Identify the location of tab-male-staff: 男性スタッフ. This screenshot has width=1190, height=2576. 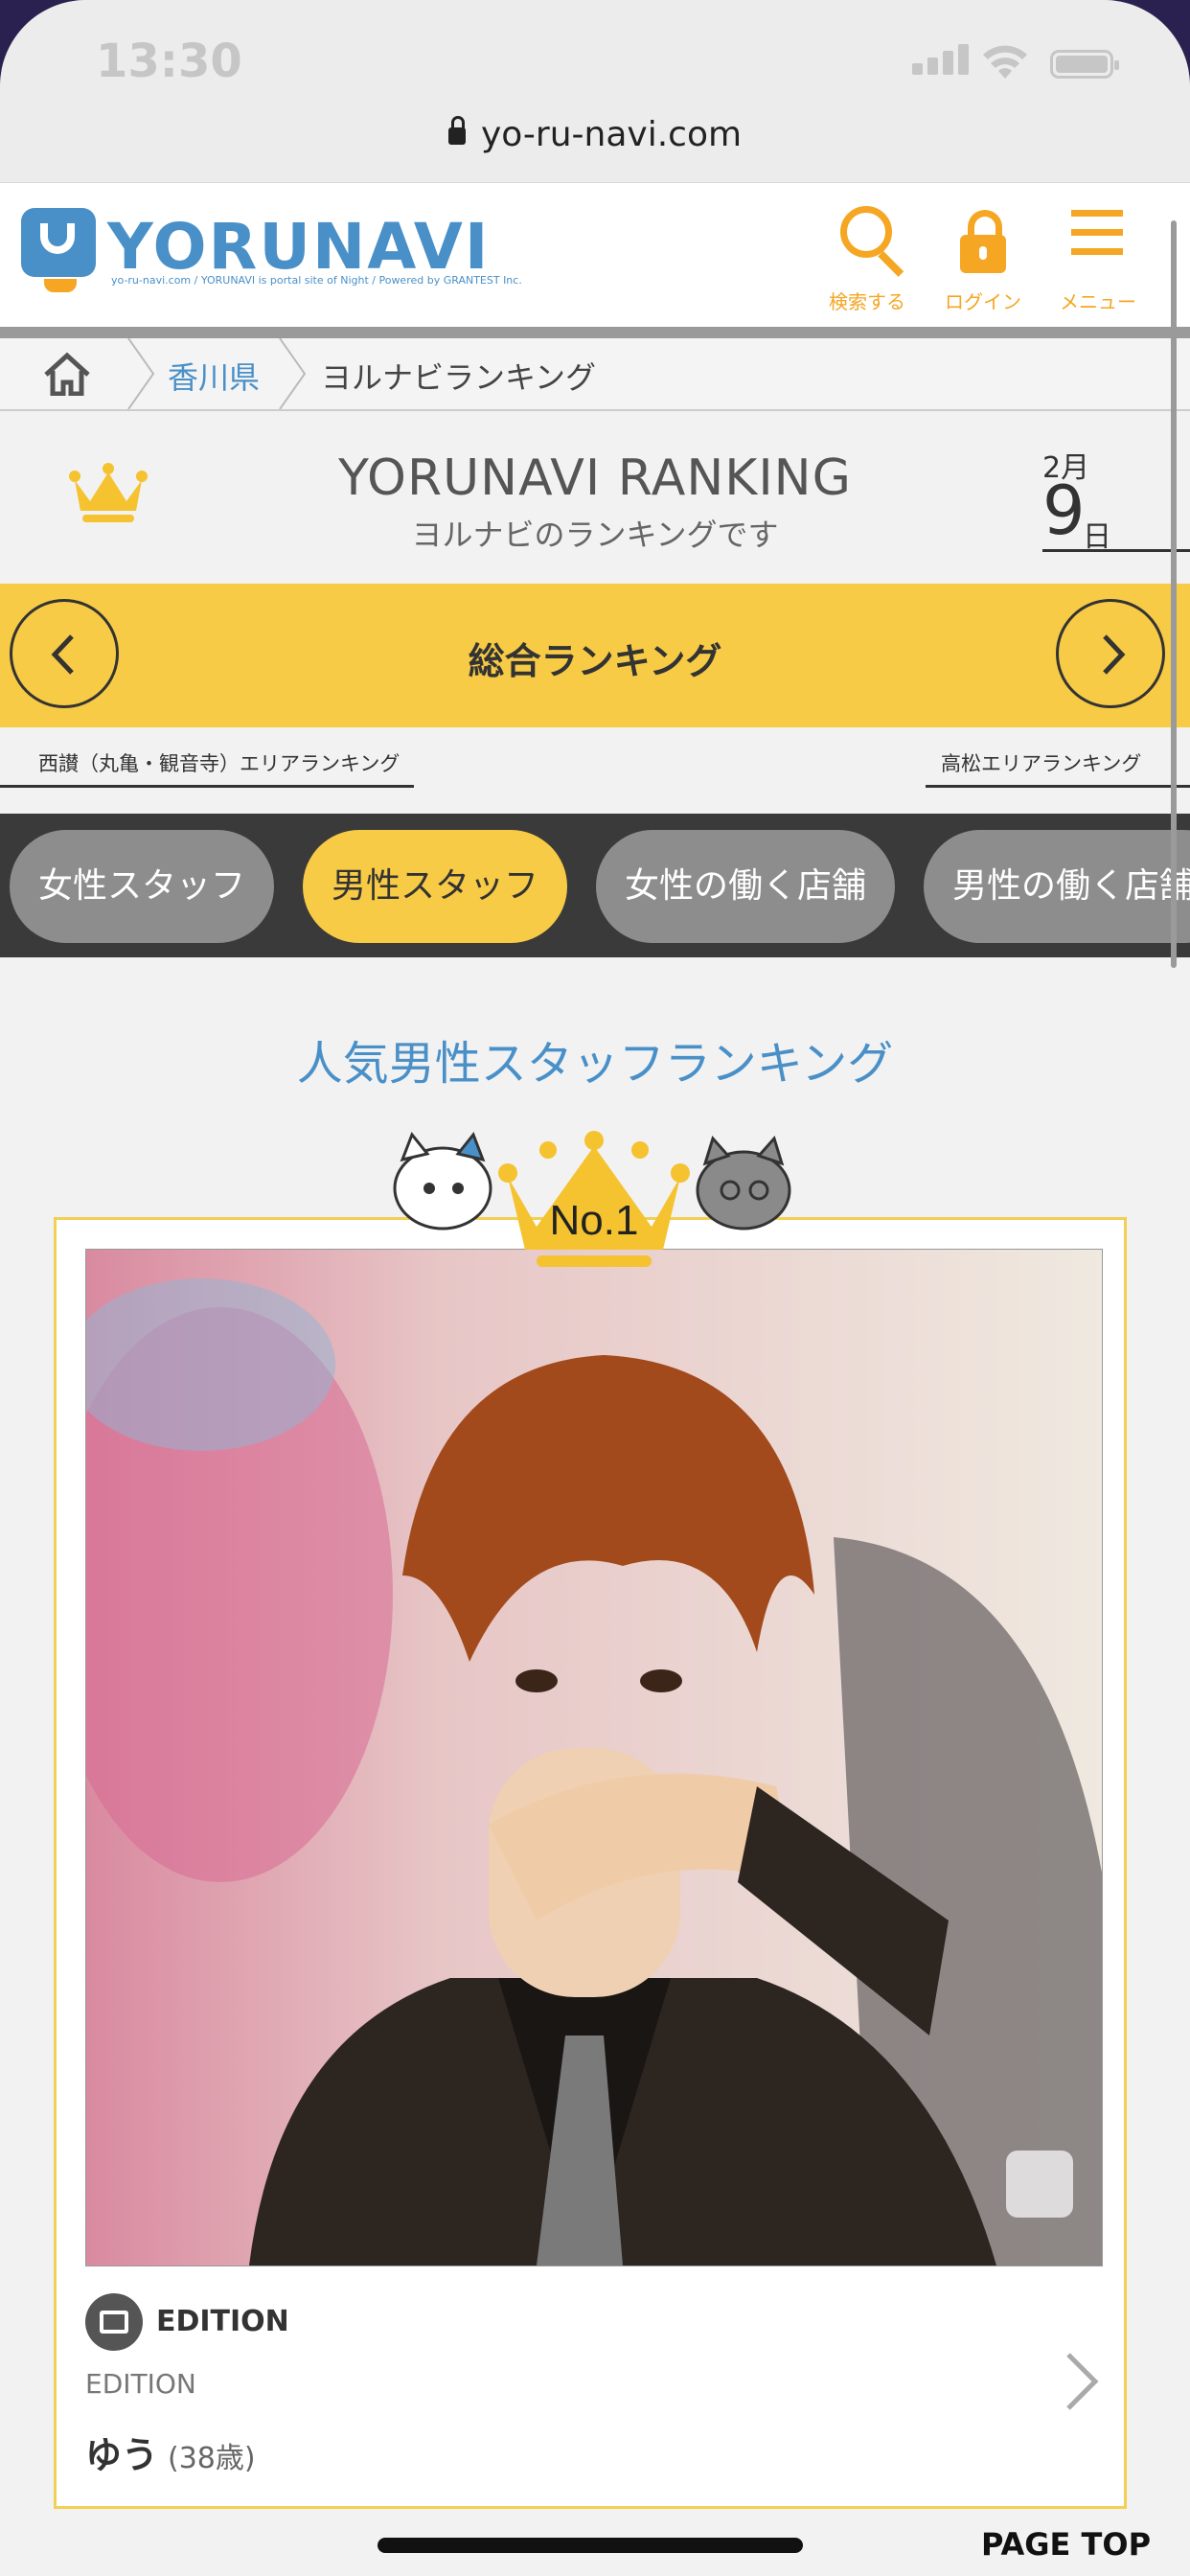
(435, 886).